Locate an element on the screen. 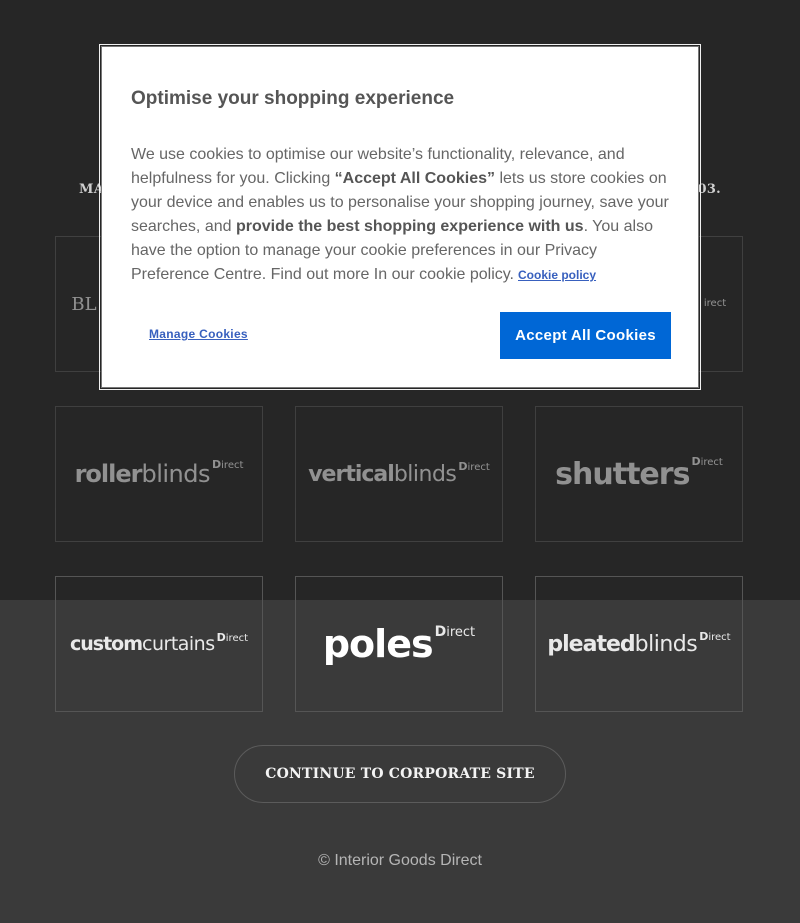 This screenshot has height=923, width=800. brand-logo: pleated blinds Direct is located at coordinates (639, 643).